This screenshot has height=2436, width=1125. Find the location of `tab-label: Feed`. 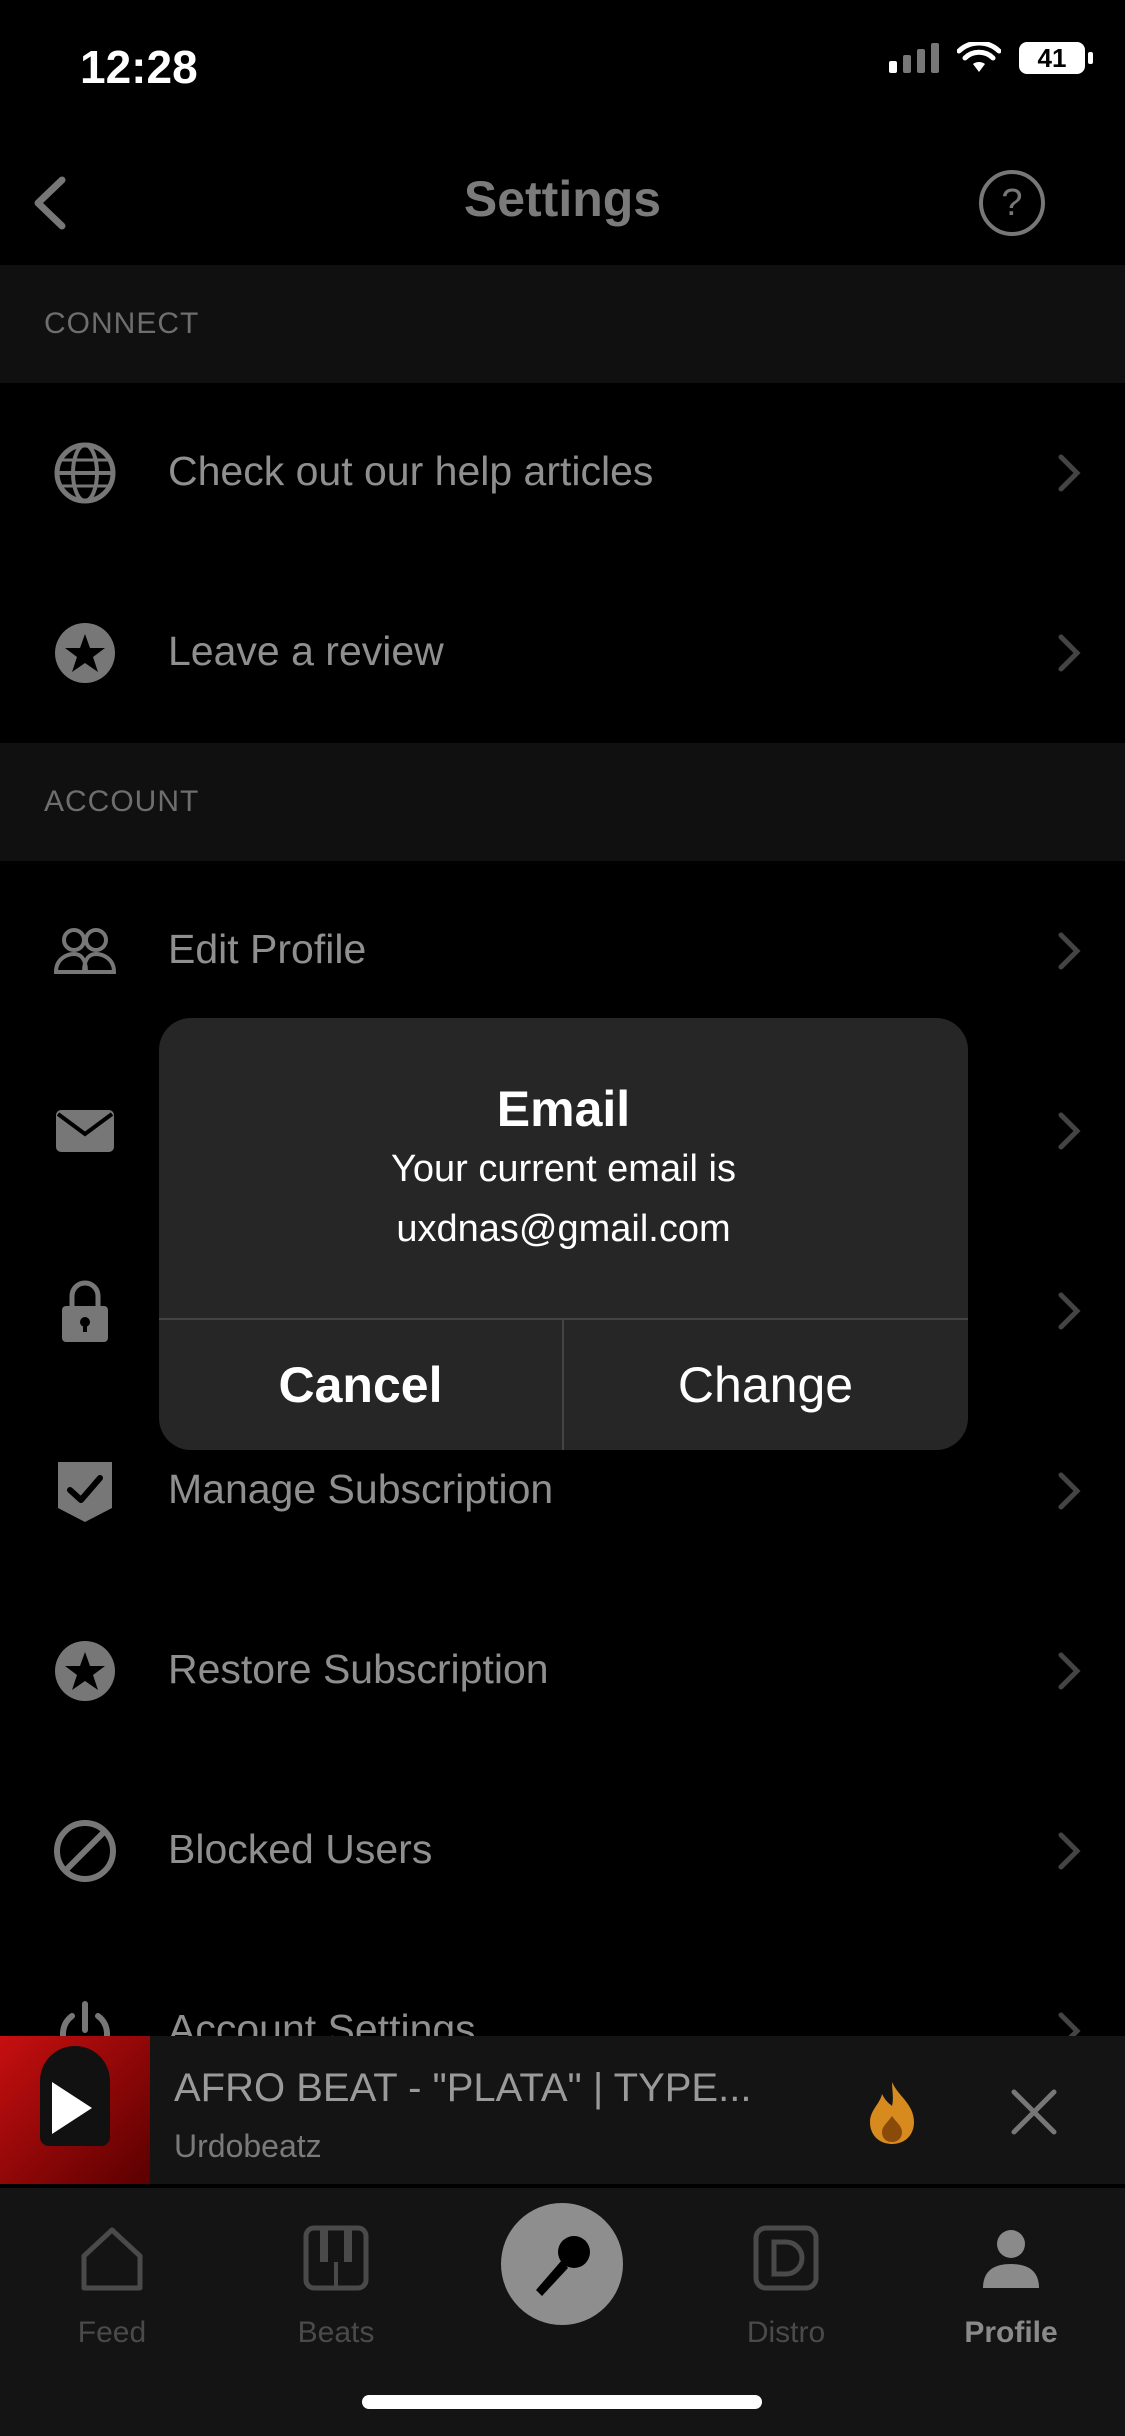

tab-label: Feed is located at coordinates (112, 2332).